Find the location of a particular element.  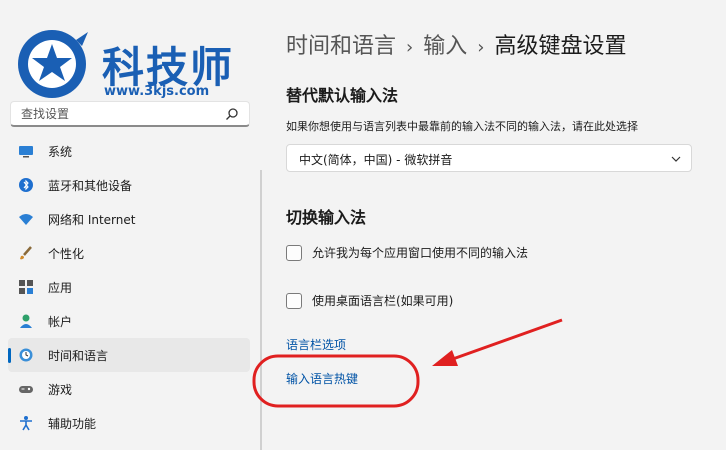

sidebar-item-label: 网络和 Internet is located at coordinates (92, 219).